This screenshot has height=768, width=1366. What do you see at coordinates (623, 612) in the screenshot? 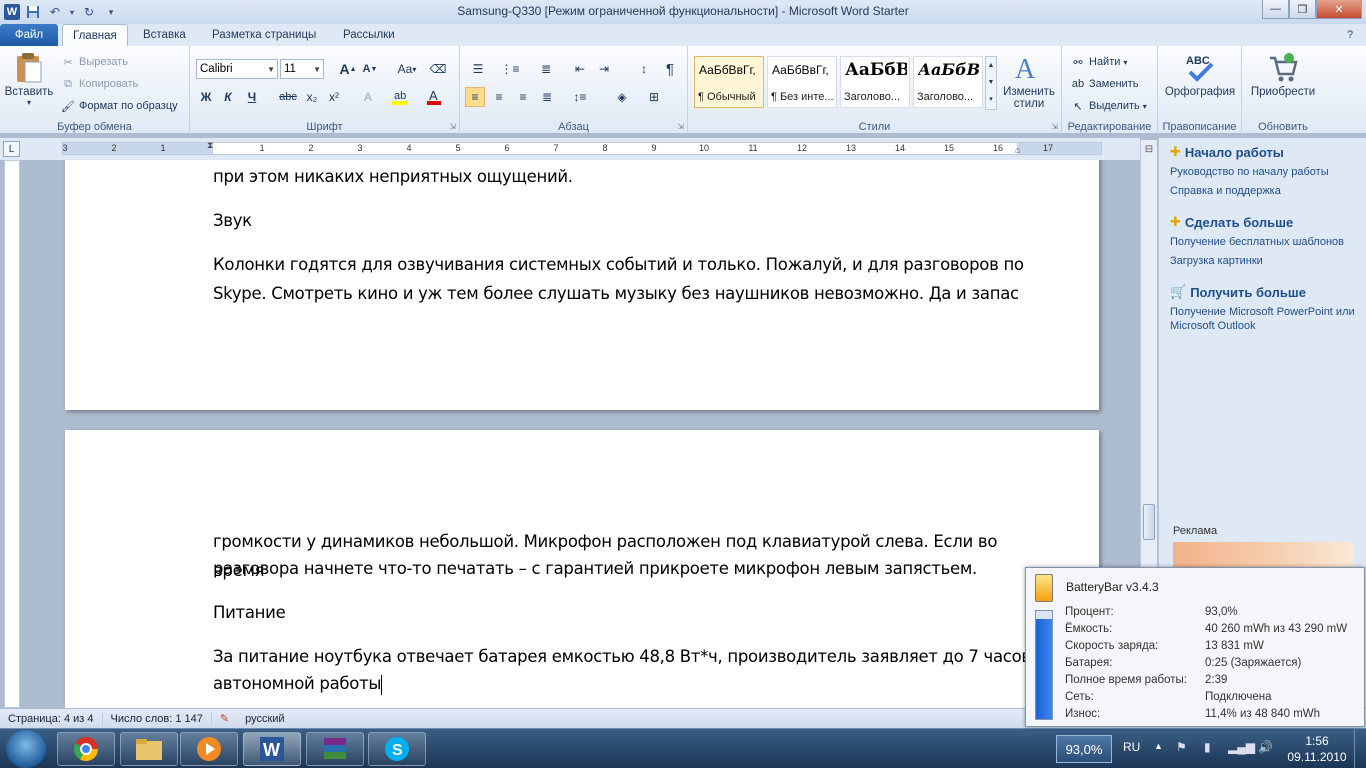
I see `heading-power: Питание` at bounding box center [623, 612].